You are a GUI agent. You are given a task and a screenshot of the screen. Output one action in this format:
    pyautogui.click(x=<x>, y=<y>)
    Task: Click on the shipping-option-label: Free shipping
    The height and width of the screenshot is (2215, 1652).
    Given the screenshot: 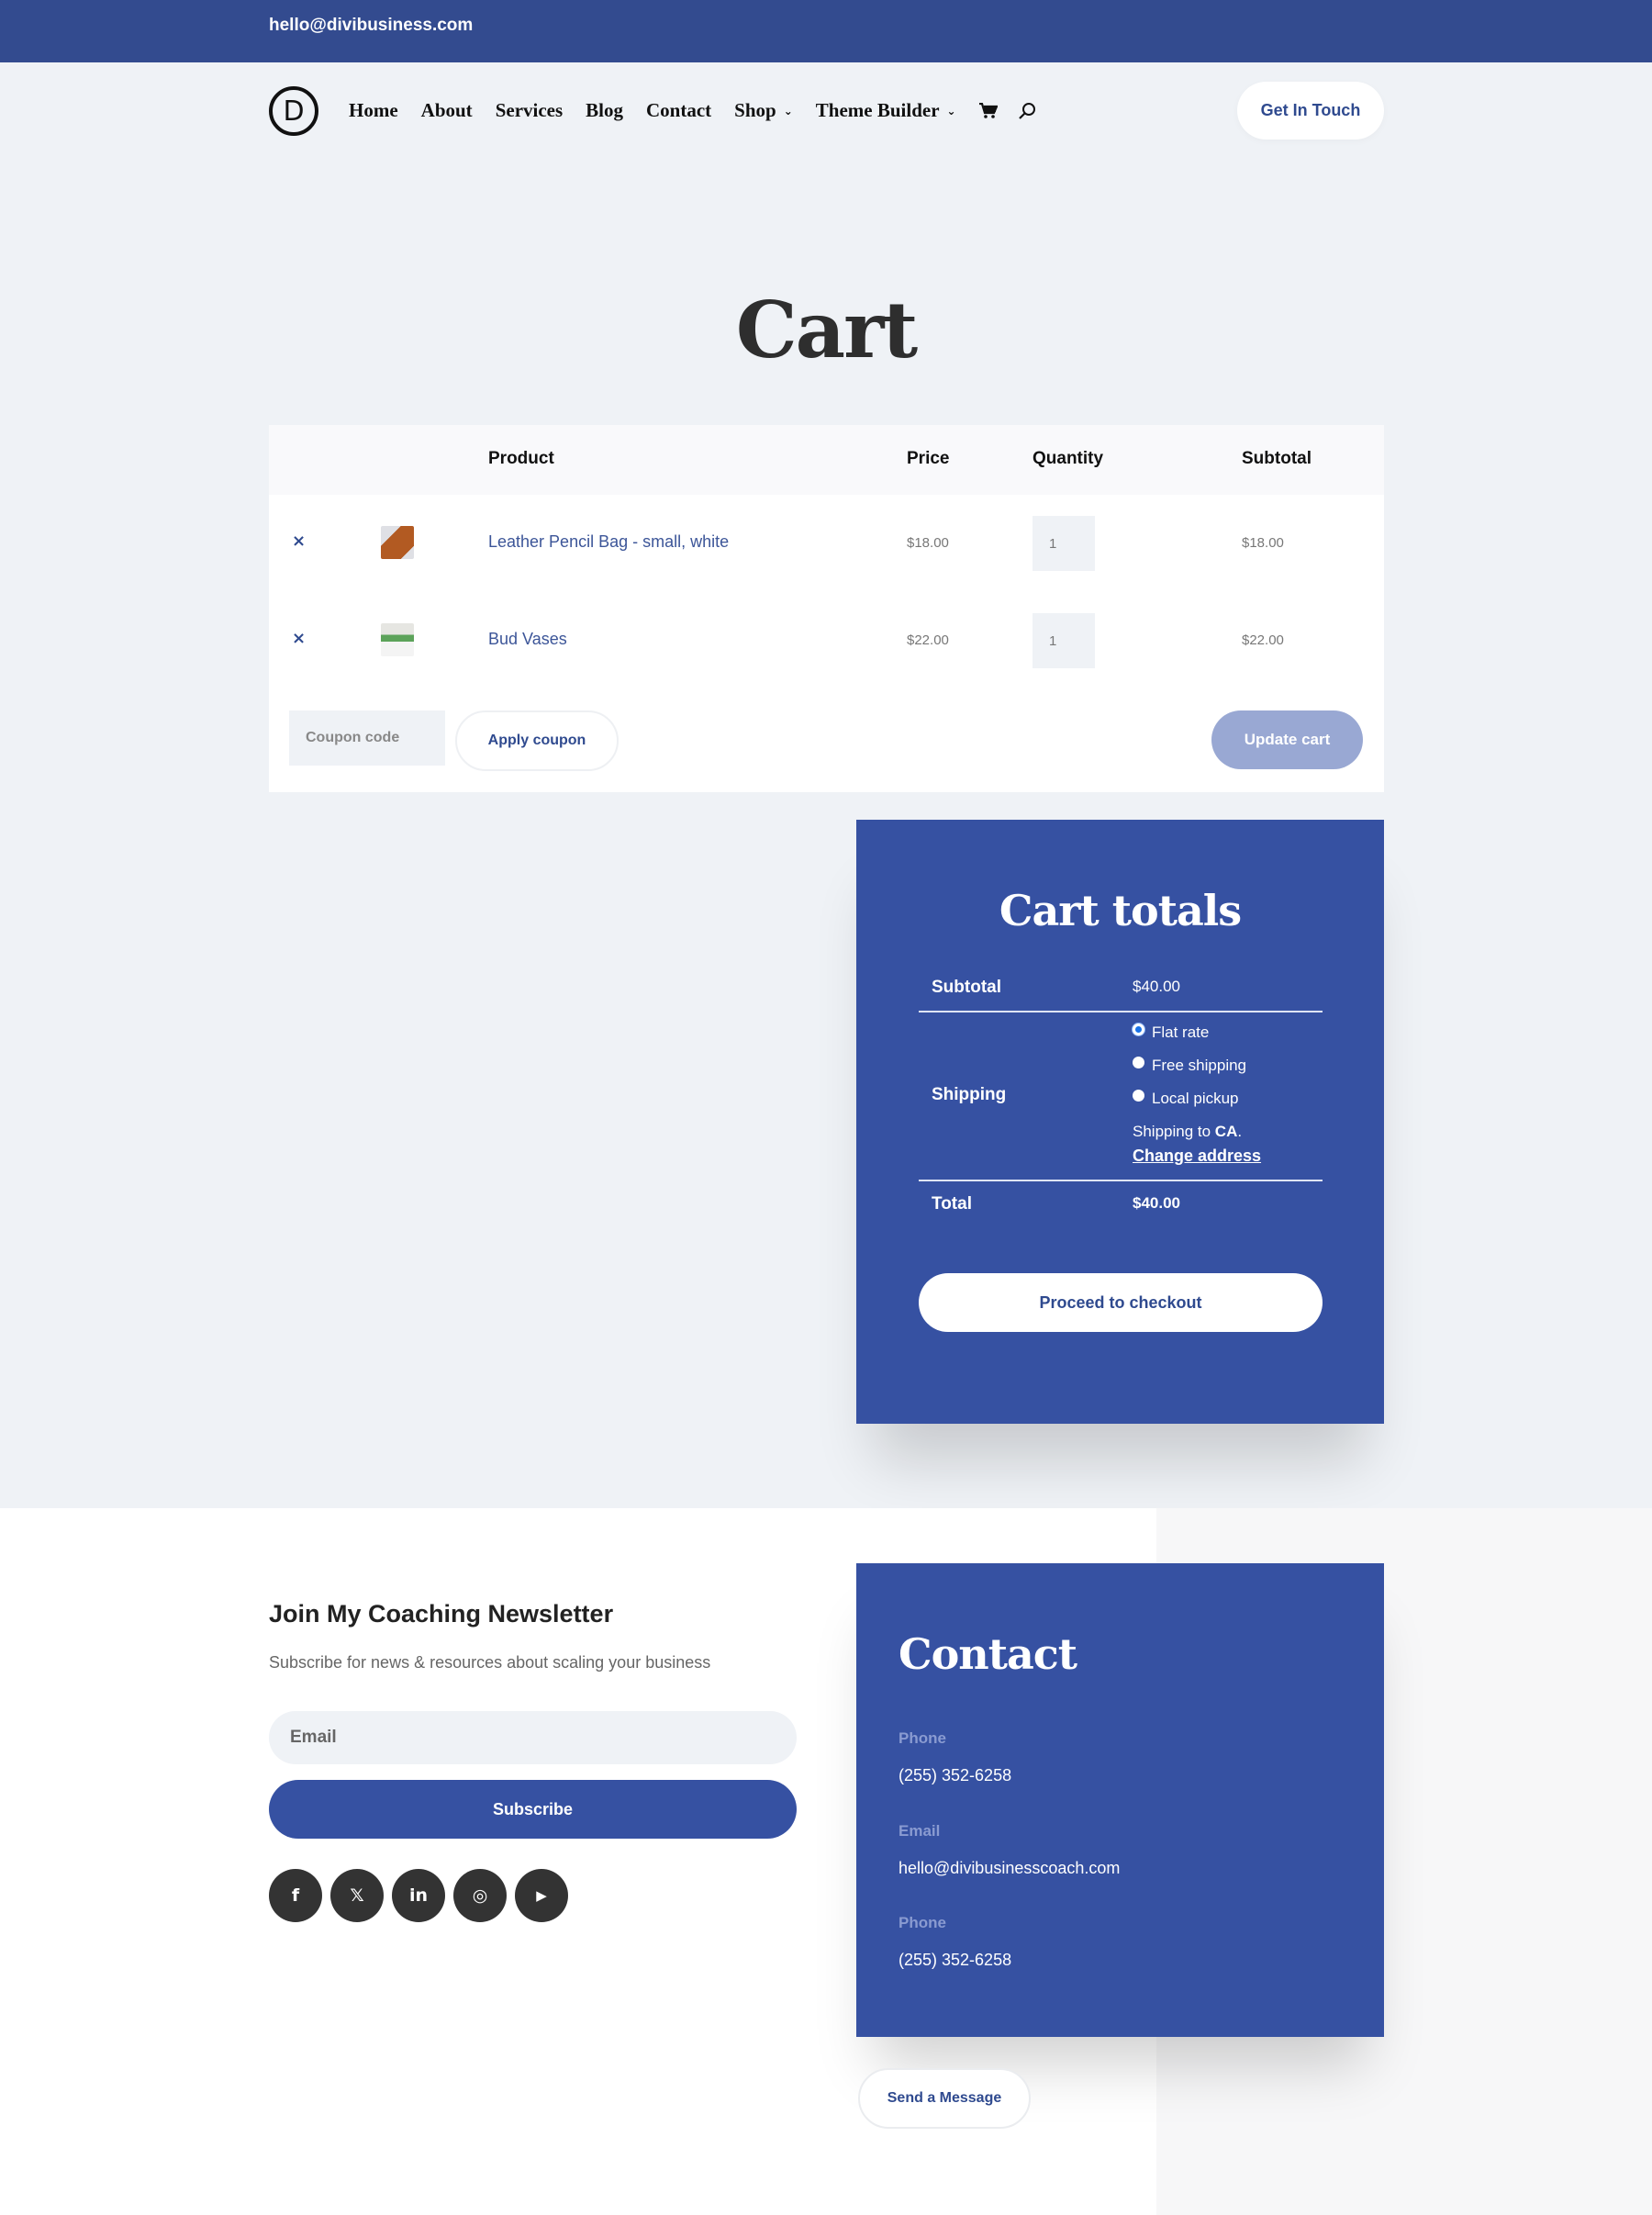 What is the action you would take?
    pyautogui.click(x=1199, y=1065)
    